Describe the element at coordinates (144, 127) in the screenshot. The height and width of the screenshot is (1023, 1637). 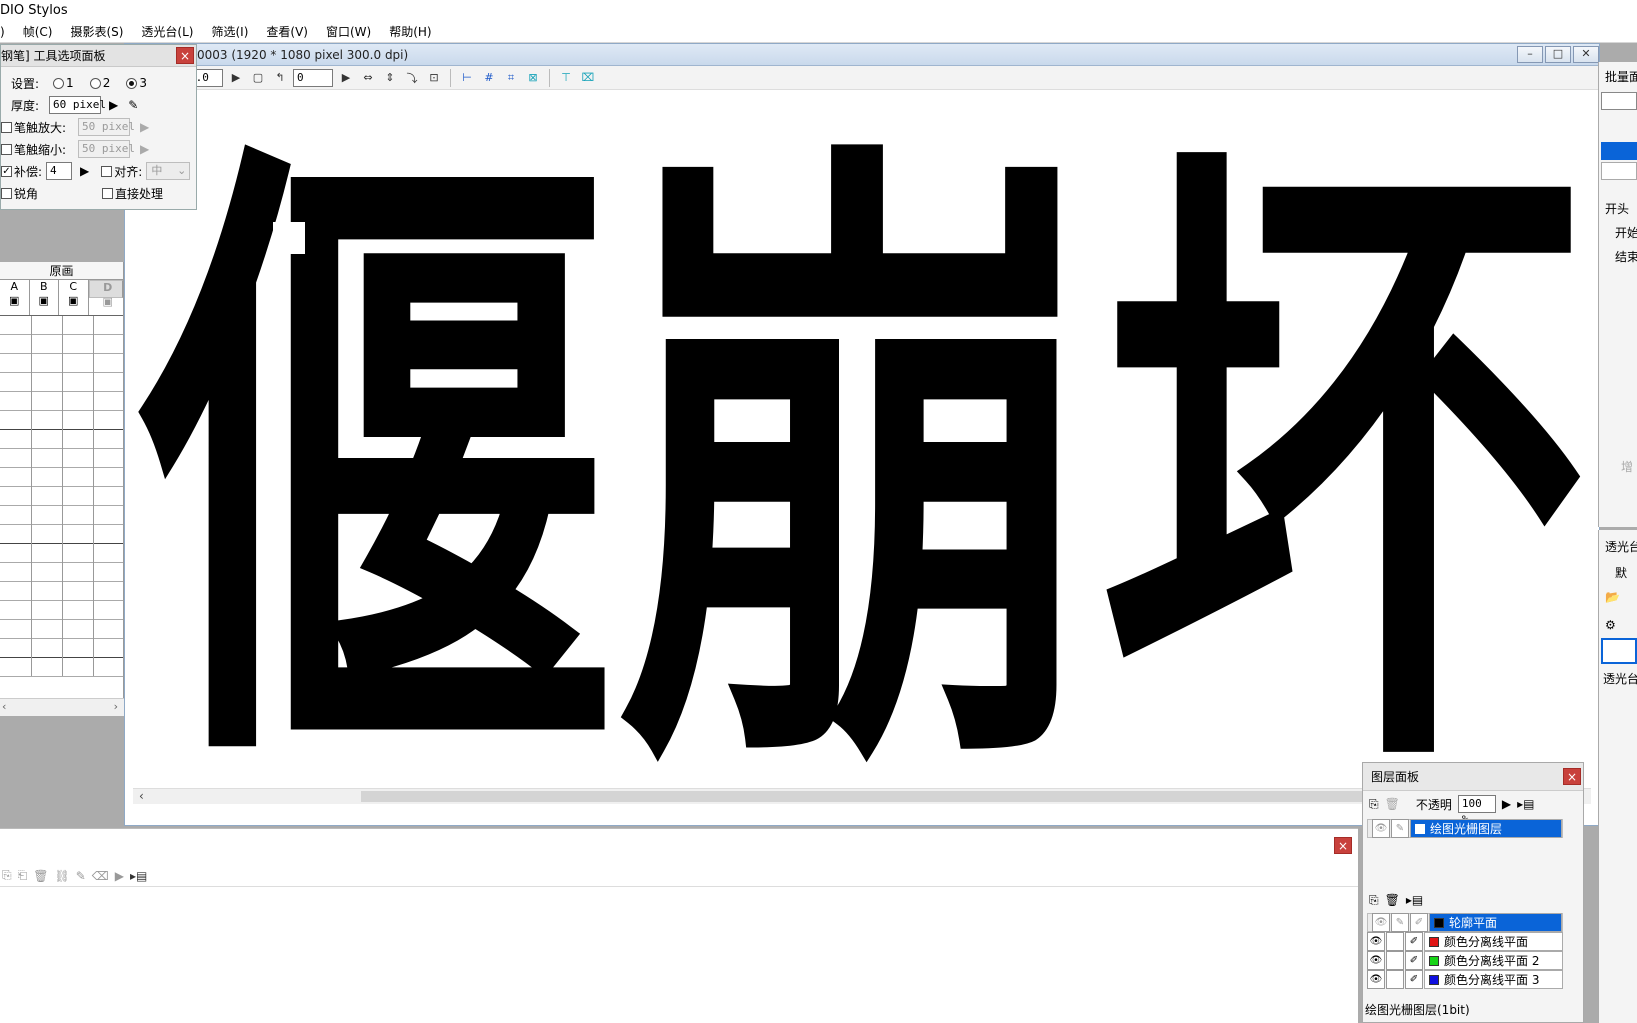
I see `pen-enlarge-arrow-icon: ▶` at that location.